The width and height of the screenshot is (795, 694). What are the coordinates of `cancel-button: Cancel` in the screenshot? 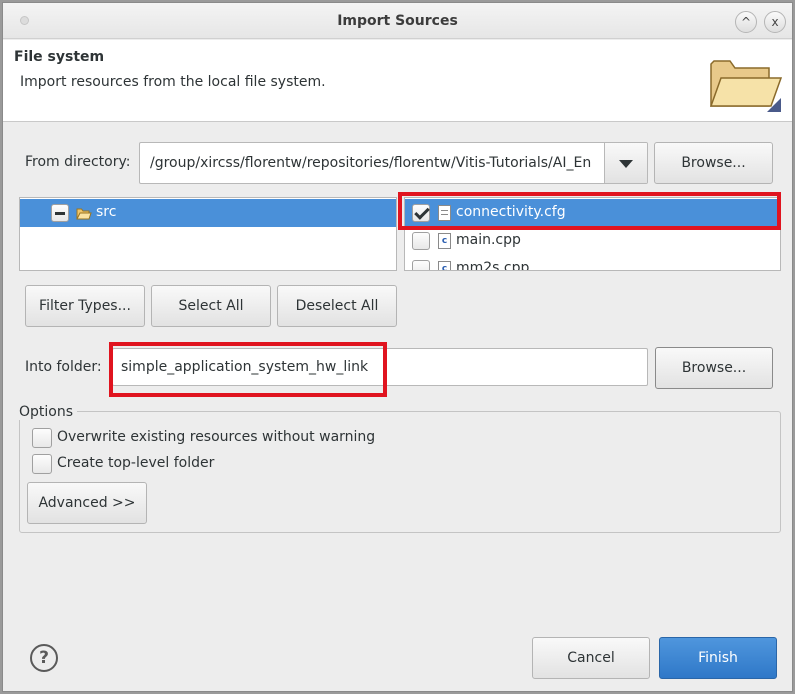 It's located at (591, 658).